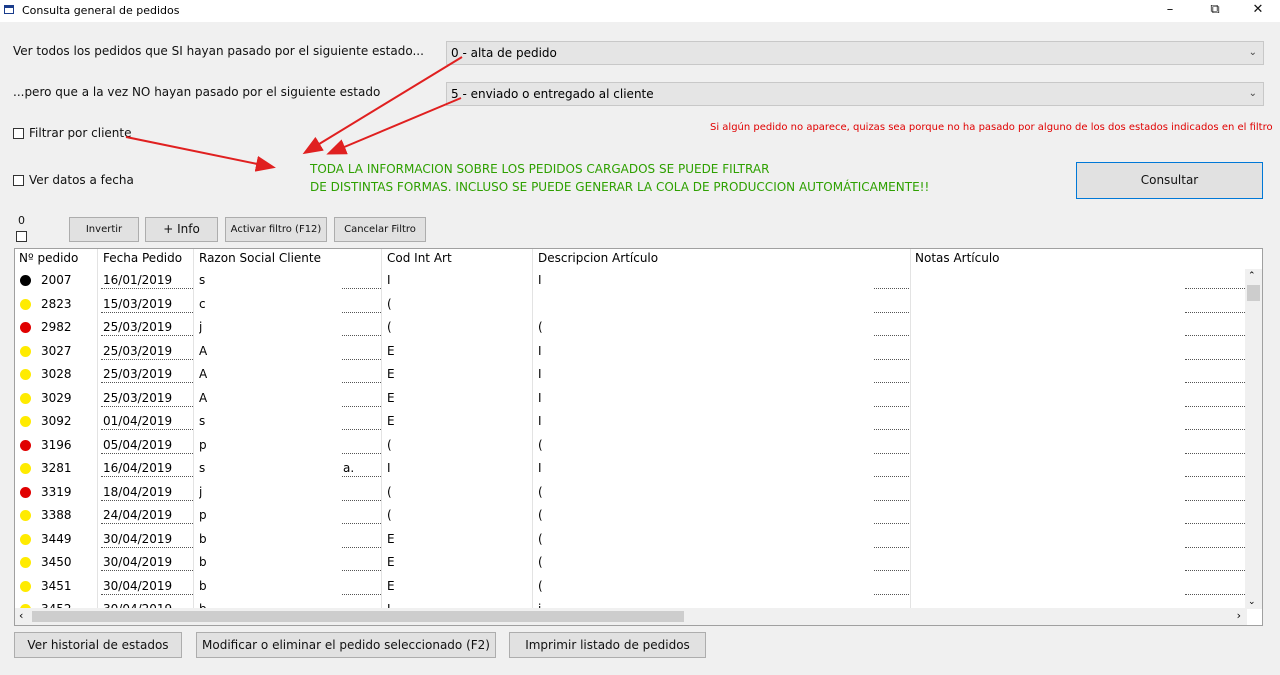 Image resolution: width=1280 pixels, height=675 pixels. I want to click on activate-filter-button: Activar filtro (F12), so click(276, 229).